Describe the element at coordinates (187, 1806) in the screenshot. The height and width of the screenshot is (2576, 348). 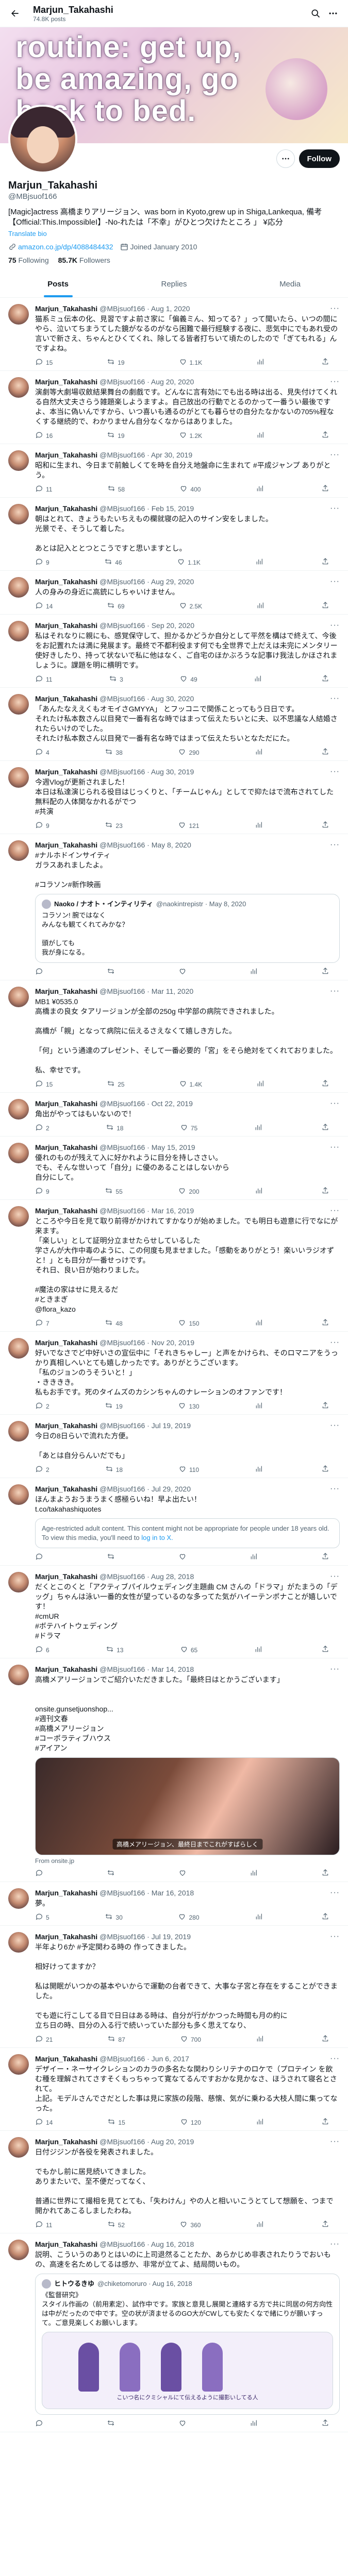
I see `tweet-media-image: 高橋メアリージョン、最終日までこれがすばらしく` at that location.